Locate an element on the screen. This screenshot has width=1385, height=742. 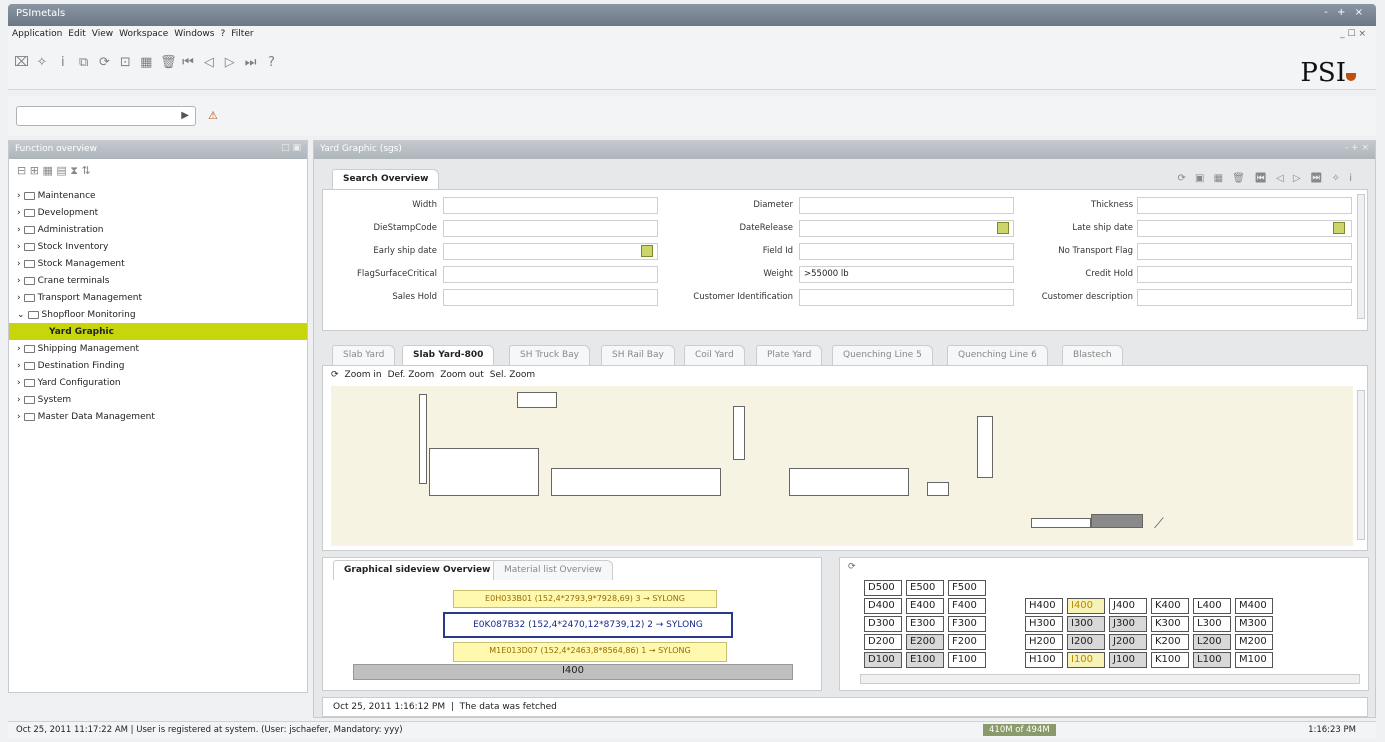
help-icon: ? is located at coordinates (272, 63).